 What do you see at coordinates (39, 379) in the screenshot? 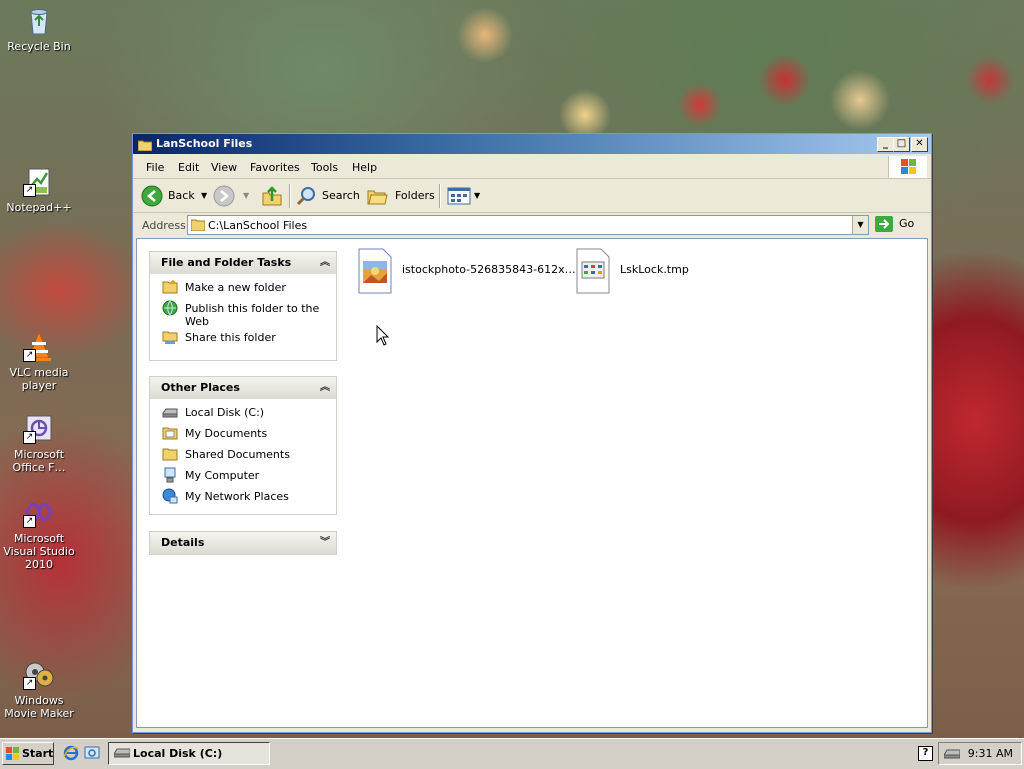
I see `desktop-icon-label: VLC media player` at bounding box center [39, 379].